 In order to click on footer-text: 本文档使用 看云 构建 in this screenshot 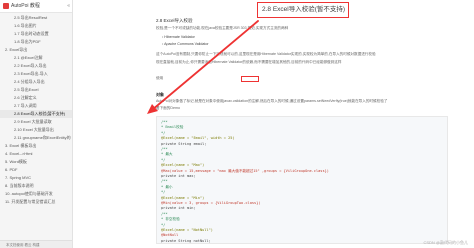, I will do `click(22, 245)`.